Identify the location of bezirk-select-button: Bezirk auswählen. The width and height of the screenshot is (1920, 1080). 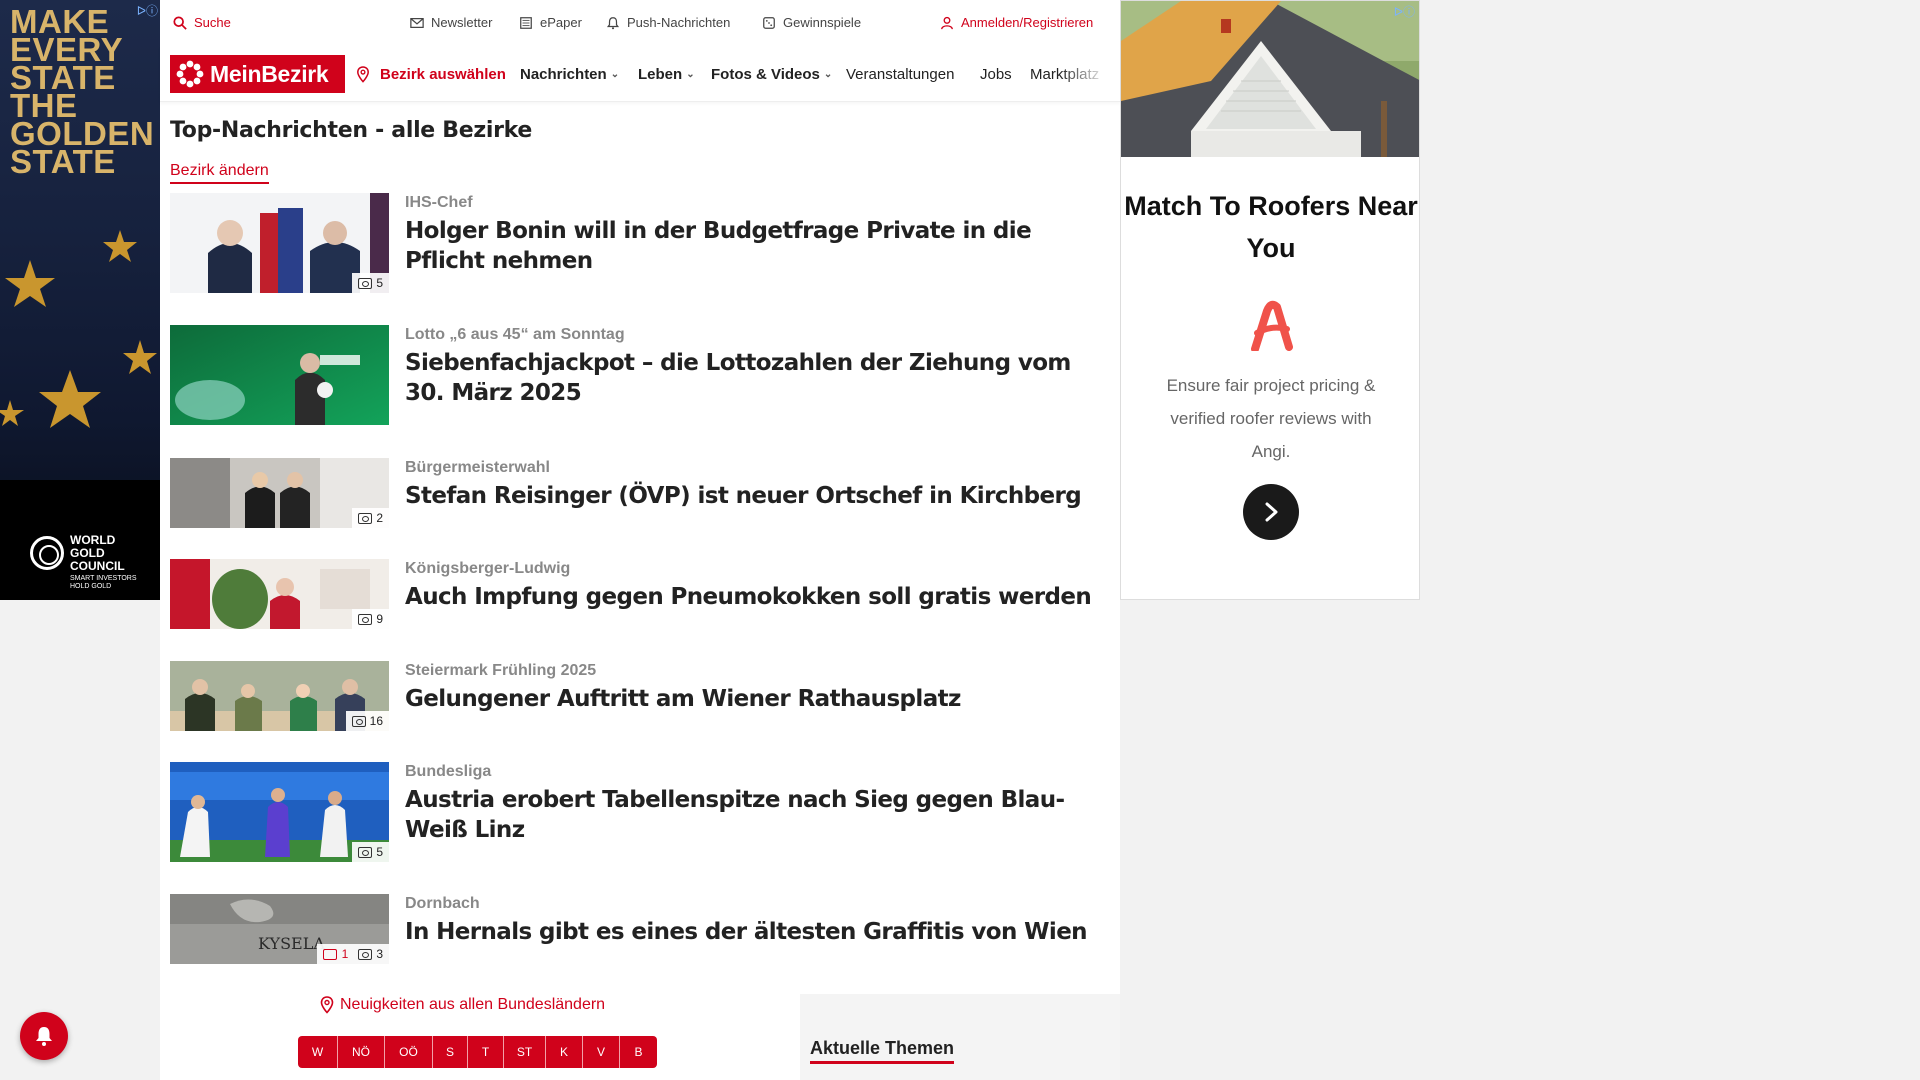
(431, 74).